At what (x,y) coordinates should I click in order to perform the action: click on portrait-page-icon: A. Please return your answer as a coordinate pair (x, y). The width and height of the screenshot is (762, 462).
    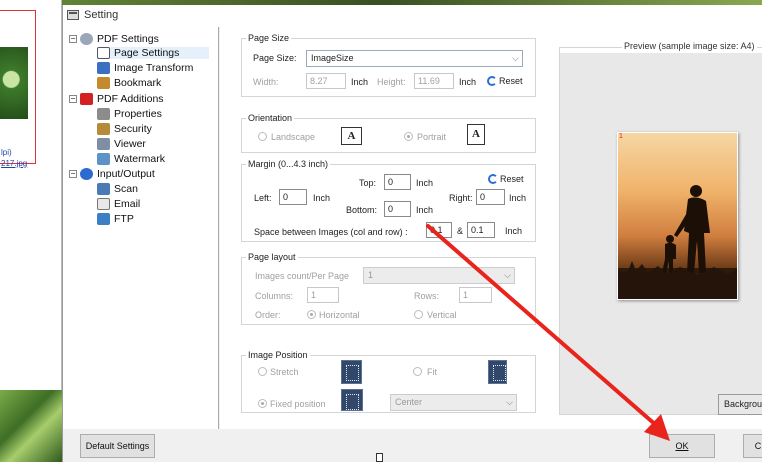
    Looking at the image, I should click on (476, 134).